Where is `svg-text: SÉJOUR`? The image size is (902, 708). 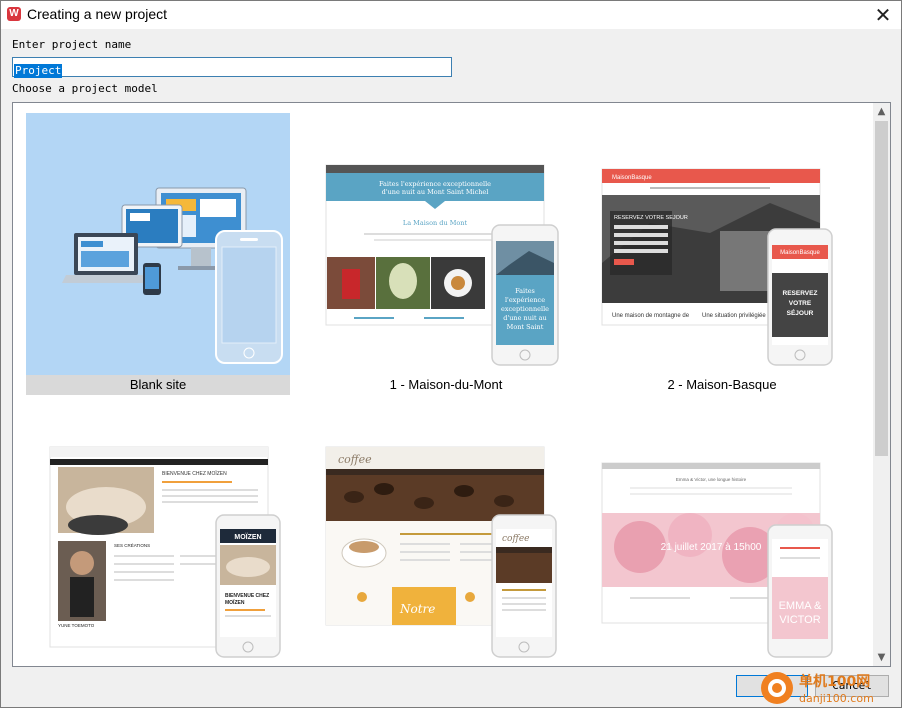 svg-text: SÉJOUR is located at coordinates (800, 312).